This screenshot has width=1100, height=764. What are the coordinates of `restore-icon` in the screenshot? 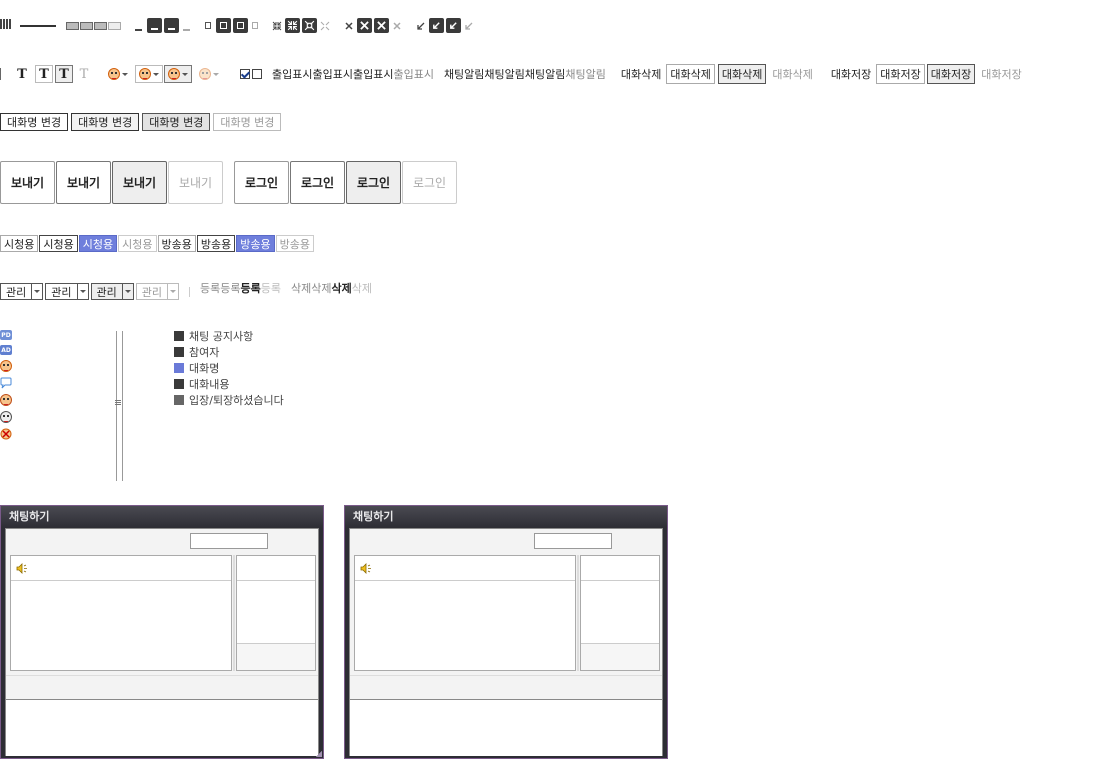 It's located at (277, 26).